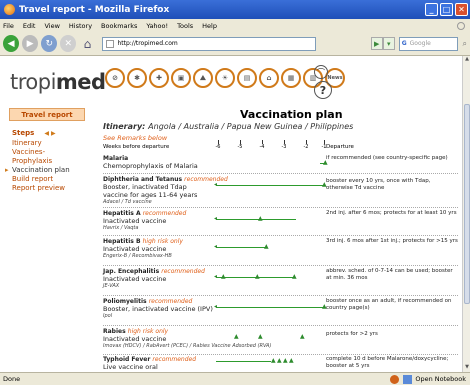 The width and height of the screenshot is (470, 385). What do you see at coordinates (408, 379) in the screenshot?
I see `notebook-icon` at bounding box center [408, 379].